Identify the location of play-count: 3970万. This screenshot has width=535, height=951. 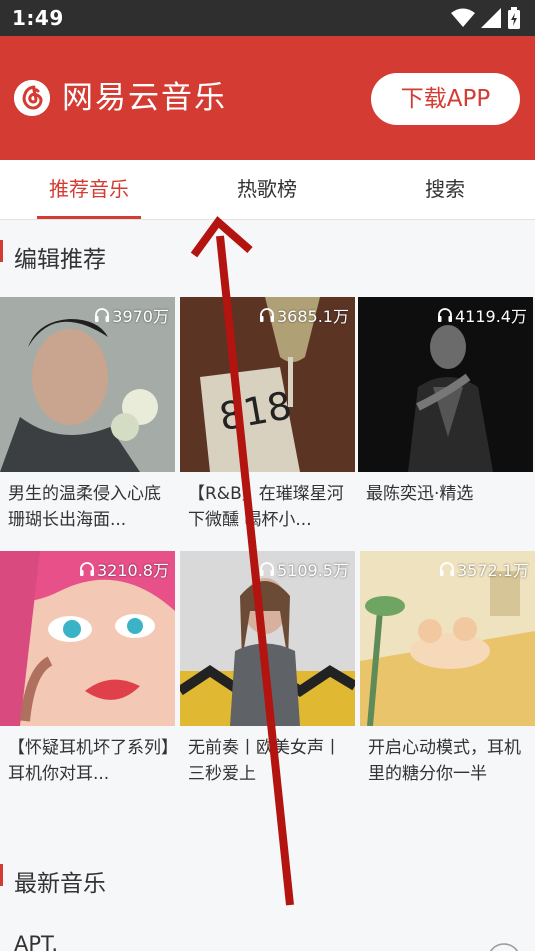
(131, 315).